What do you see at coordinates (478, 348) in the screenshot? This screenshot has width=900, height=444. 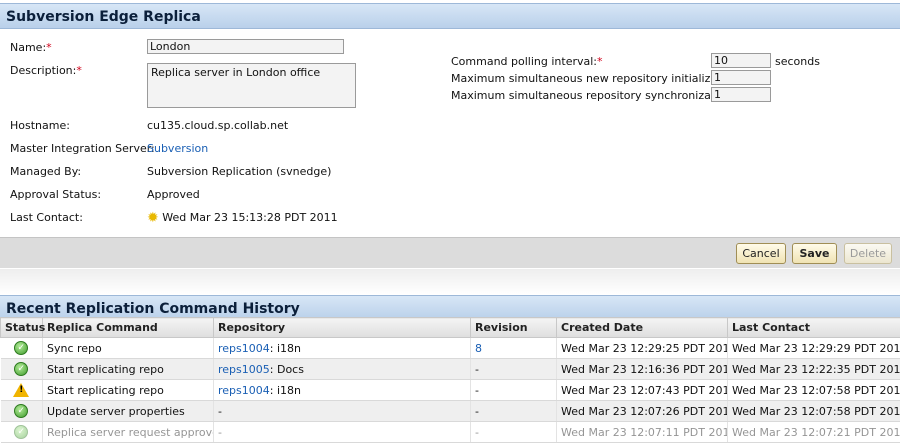 I see `revision-link: 8` at bounding box center [478, 348].